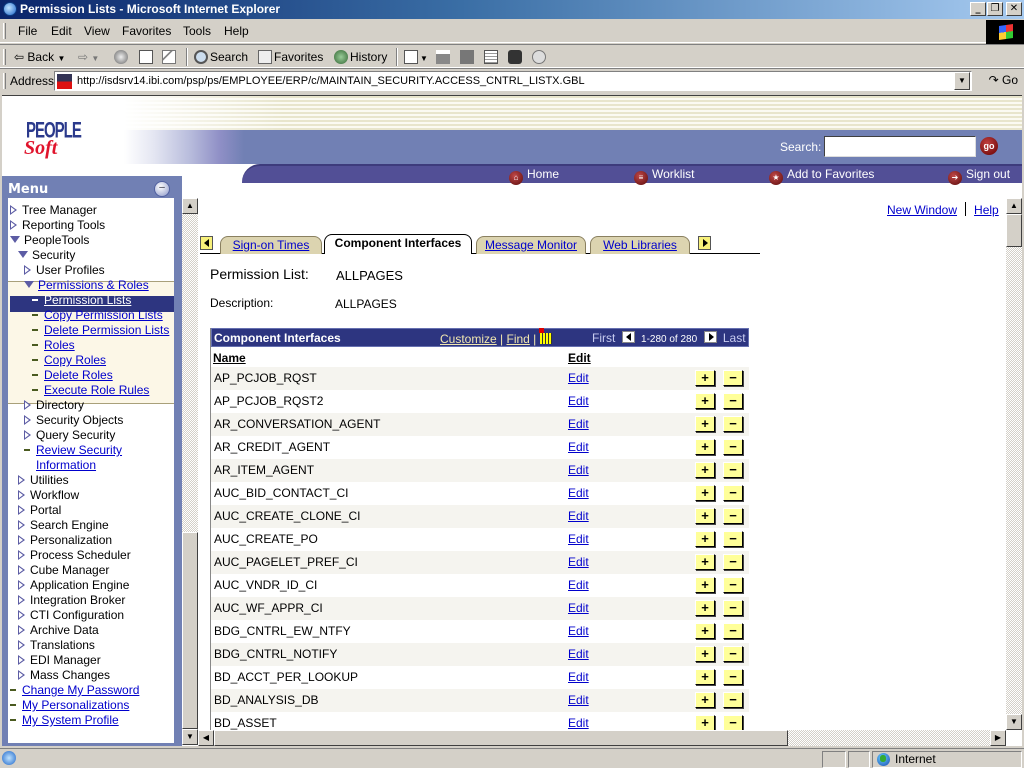 The width and height of the screenshot is (1024, 768). What do you see at coordinates (99, 270) in the screenshot?
I see `menu-item: User Profiles` at bounding box center [99, 270].